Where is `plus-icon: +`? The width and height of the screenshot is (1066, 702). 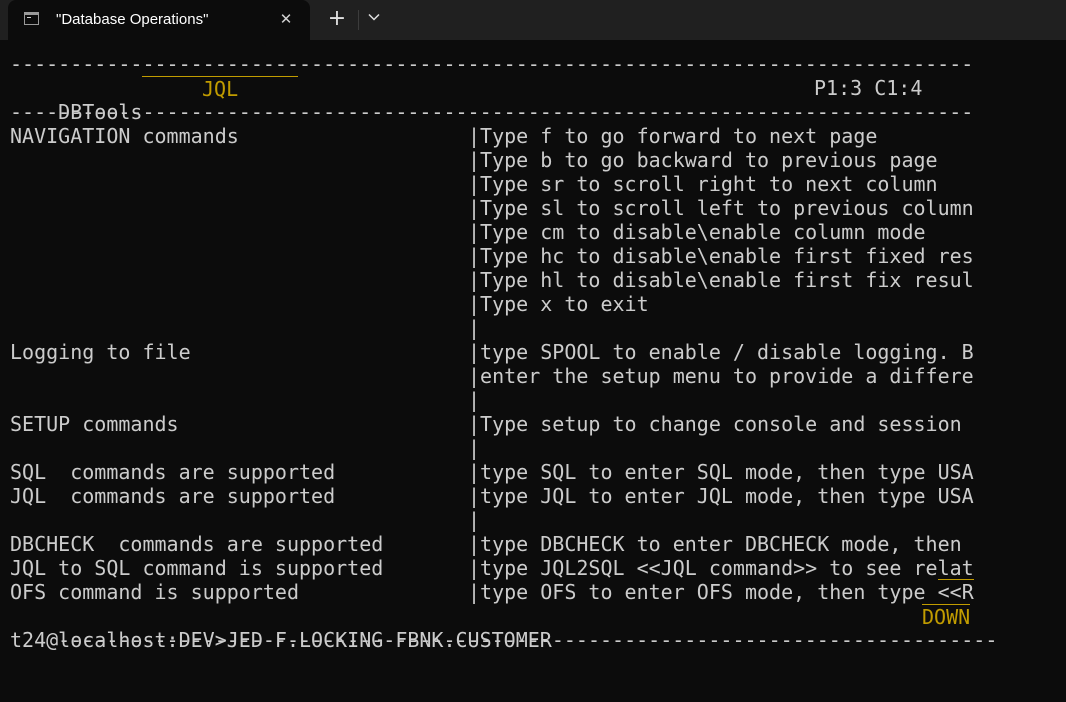
plus-icon: + is located at coordinates (337, 19).